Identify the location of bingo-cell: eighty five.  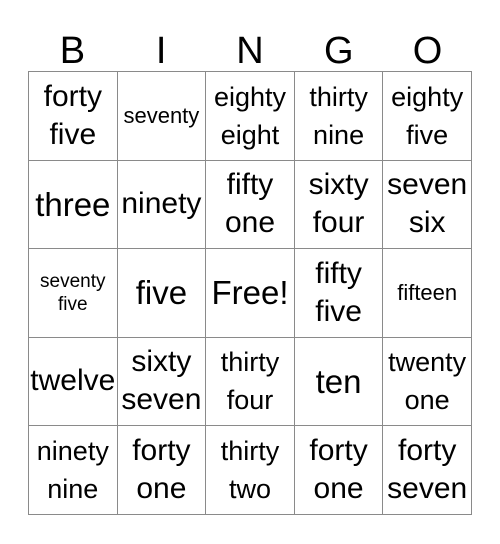
(427, 116).